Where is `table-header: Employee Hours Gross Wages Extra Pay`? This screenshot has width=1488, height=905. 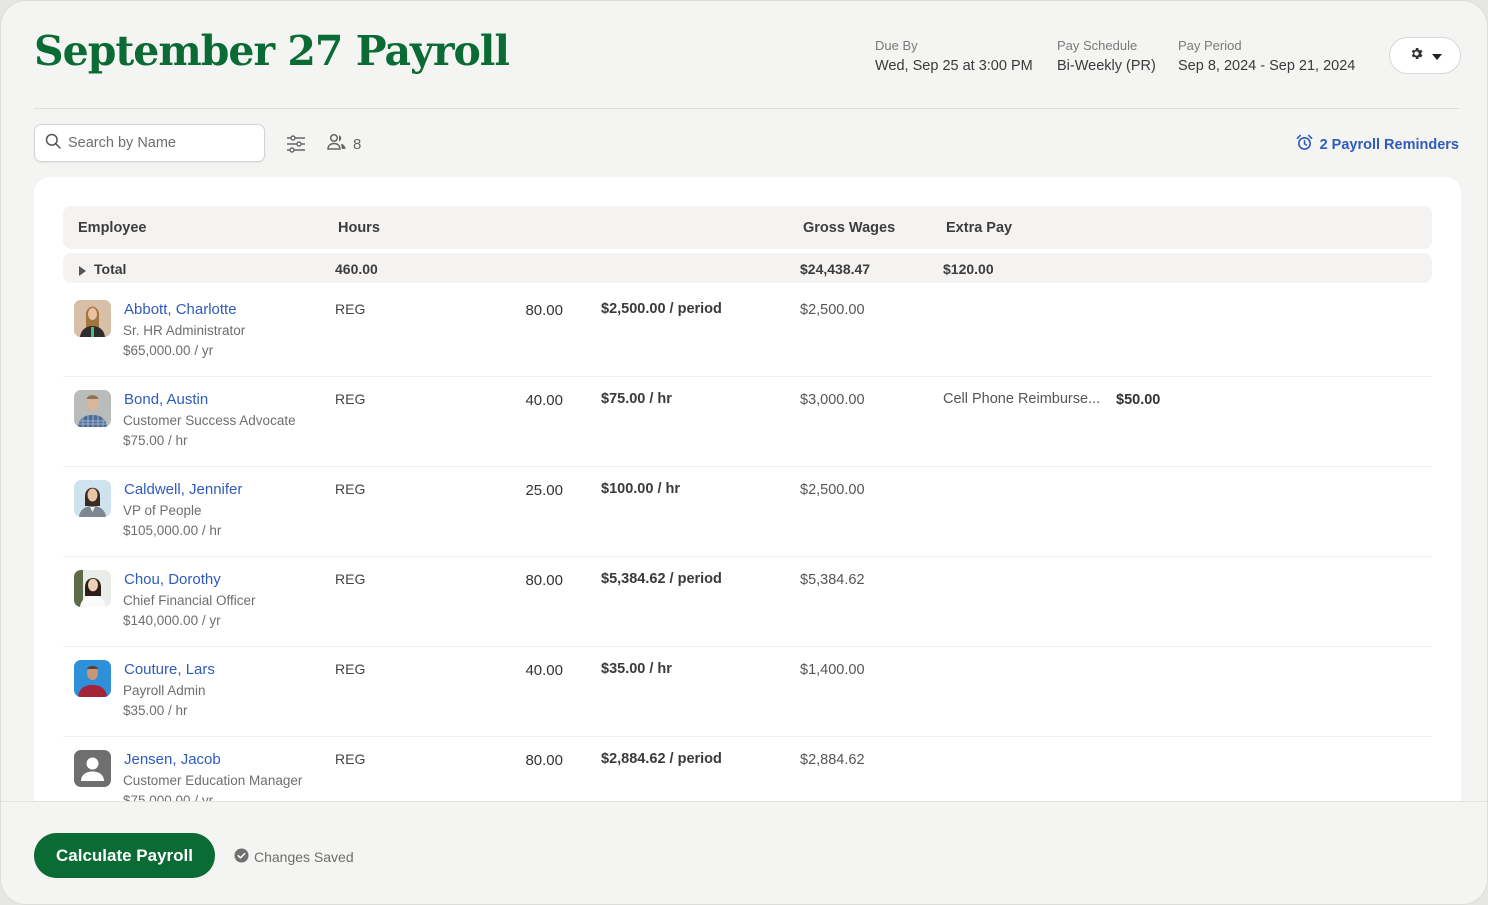 table-header: Employee Hours Gross Wages Extra Pay is located at coordinates (747, 227).